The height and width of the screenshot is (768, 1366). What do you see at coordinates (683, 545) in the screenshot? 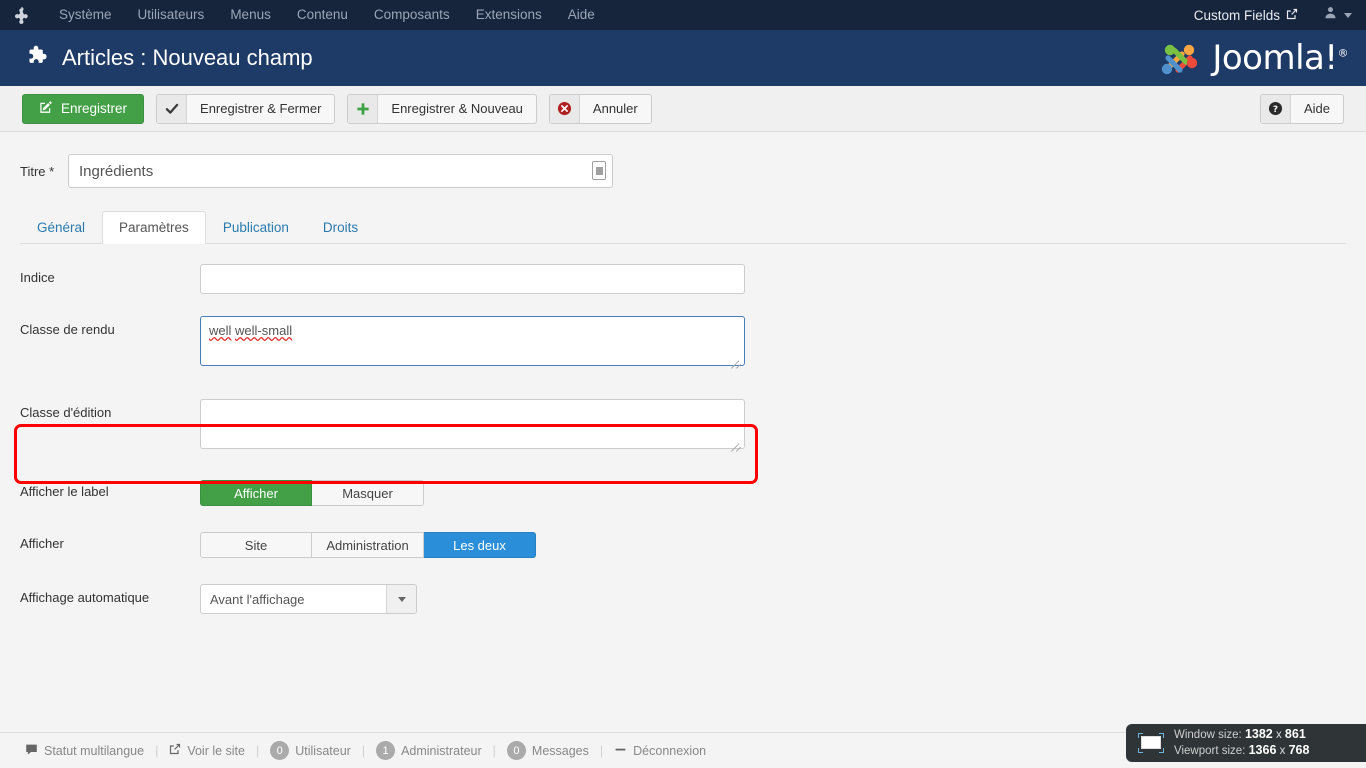
I see `field-row-afficher: Afficher Site Administration Les deux` at bounding box center [683, 545].